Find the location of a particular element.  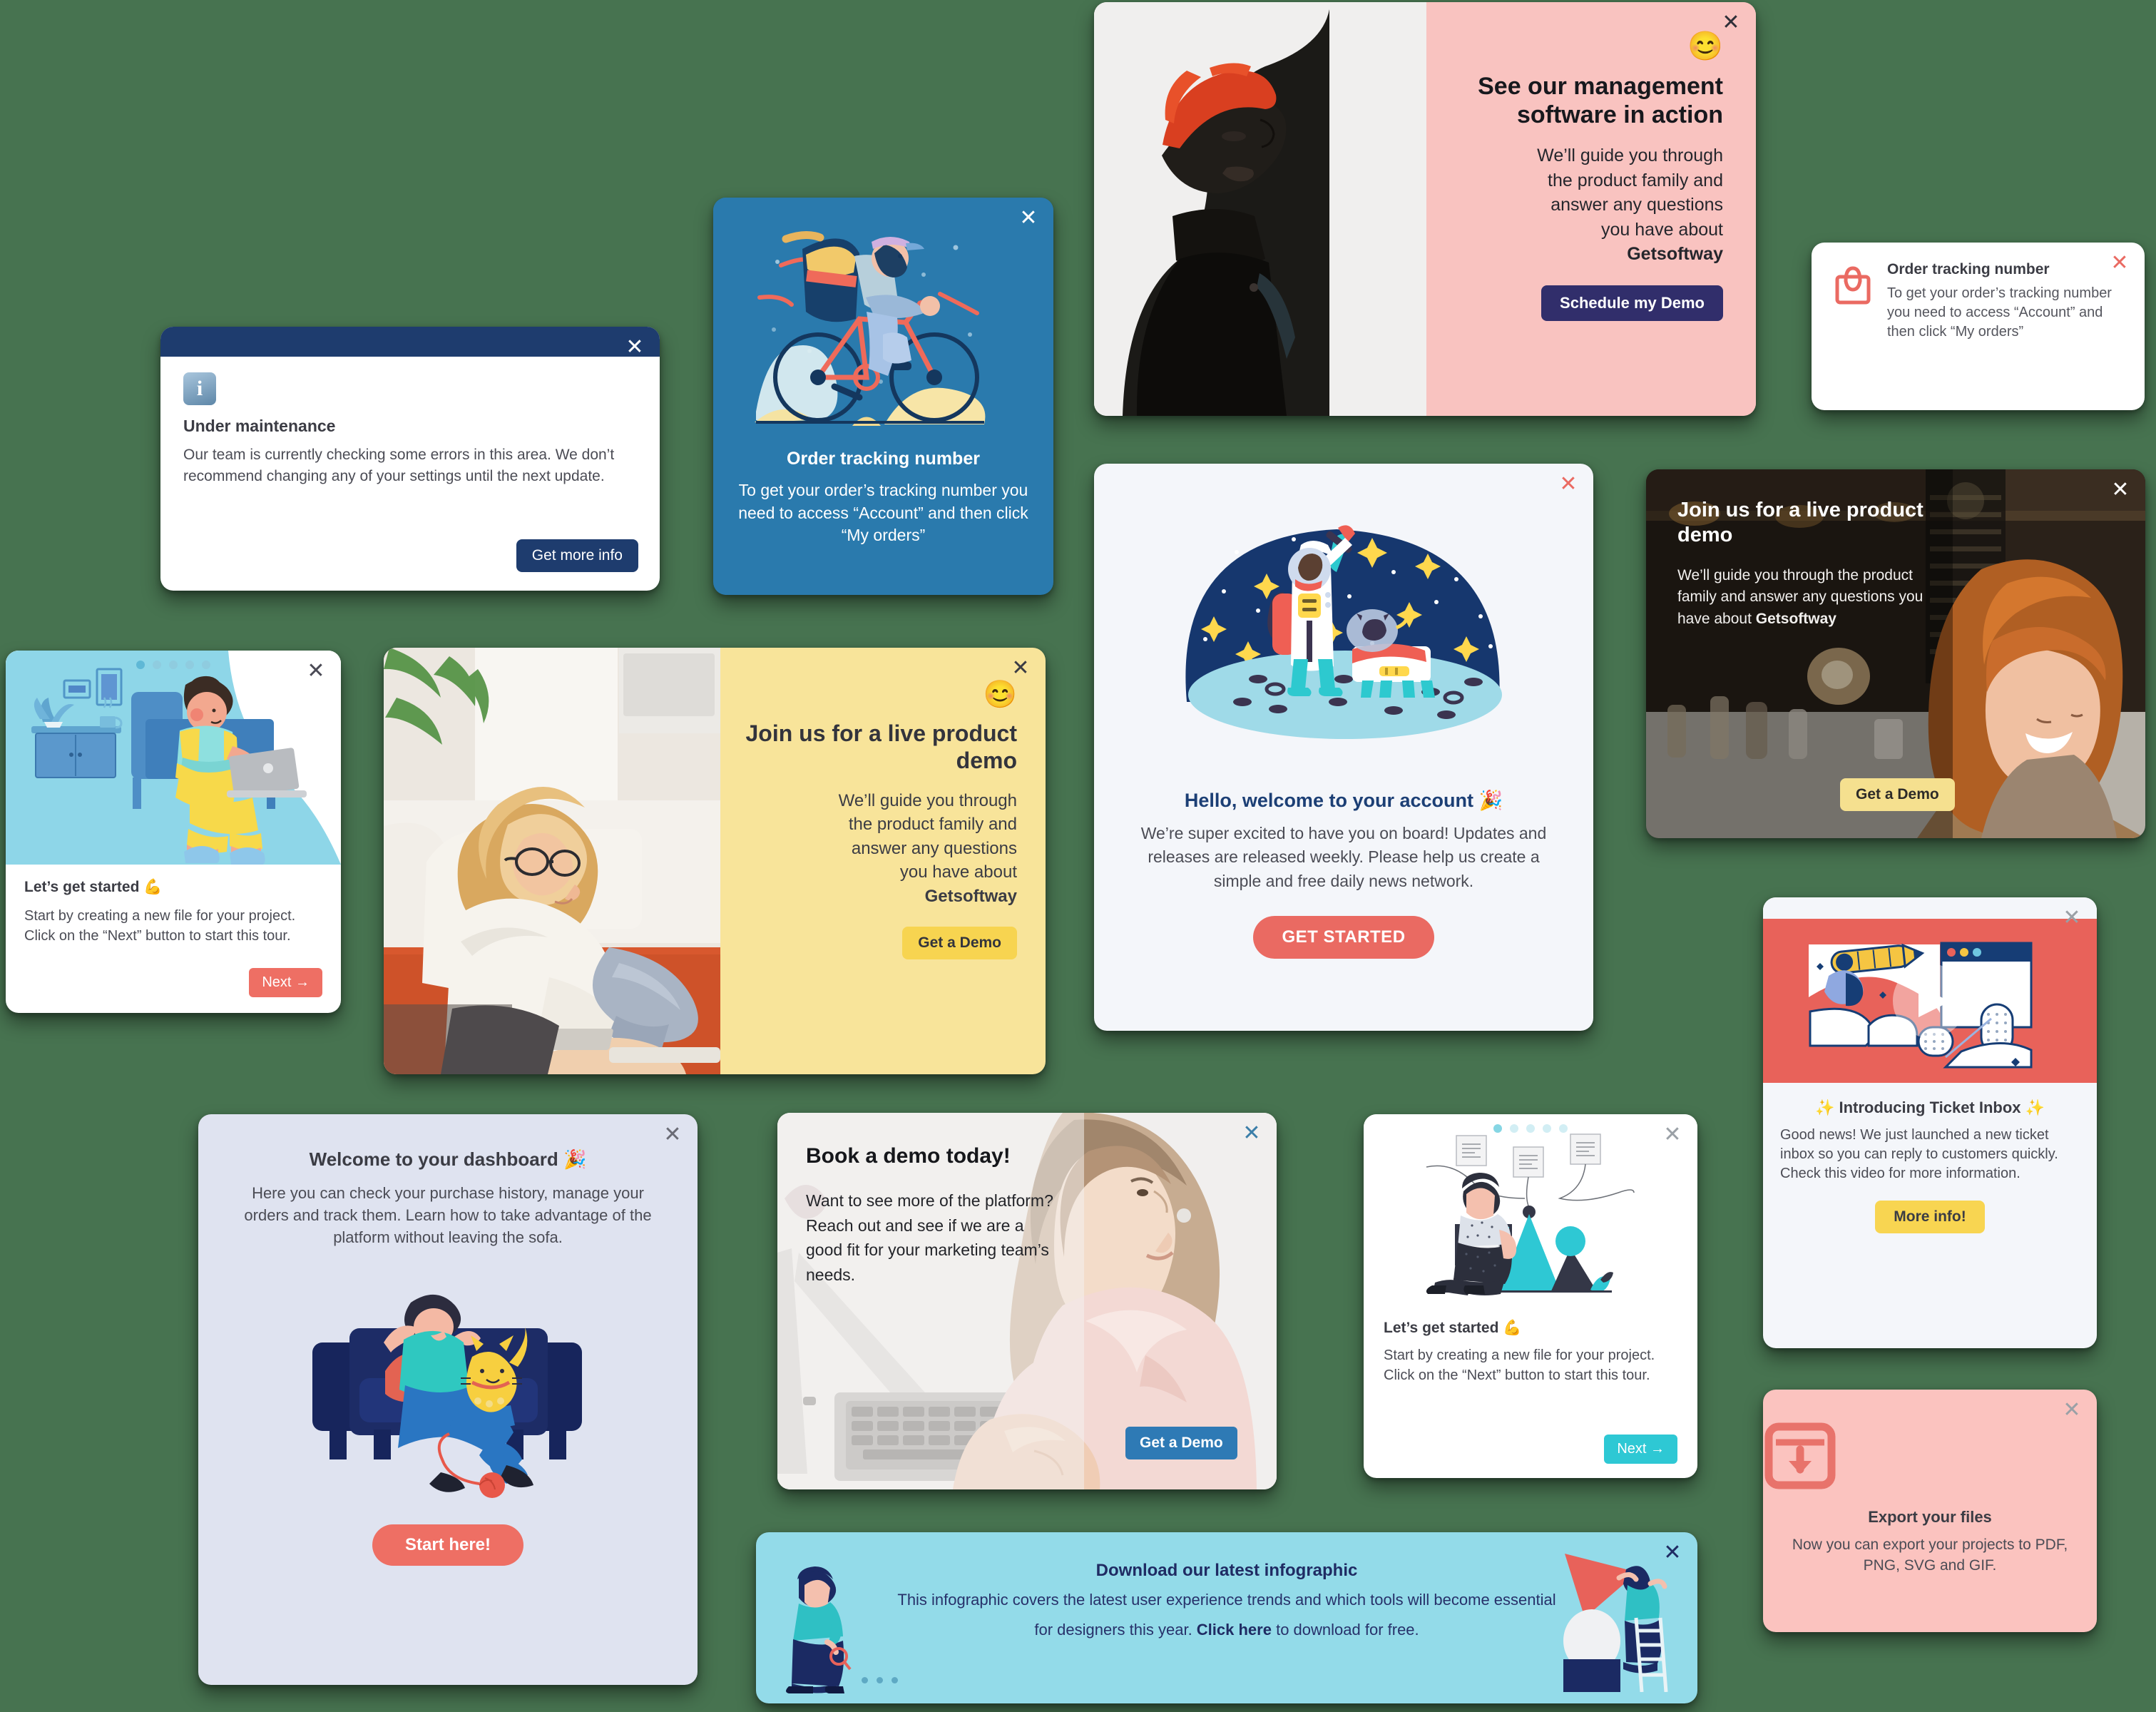

person-on-ladder-illustration is located at coordinates (1612, 1621).